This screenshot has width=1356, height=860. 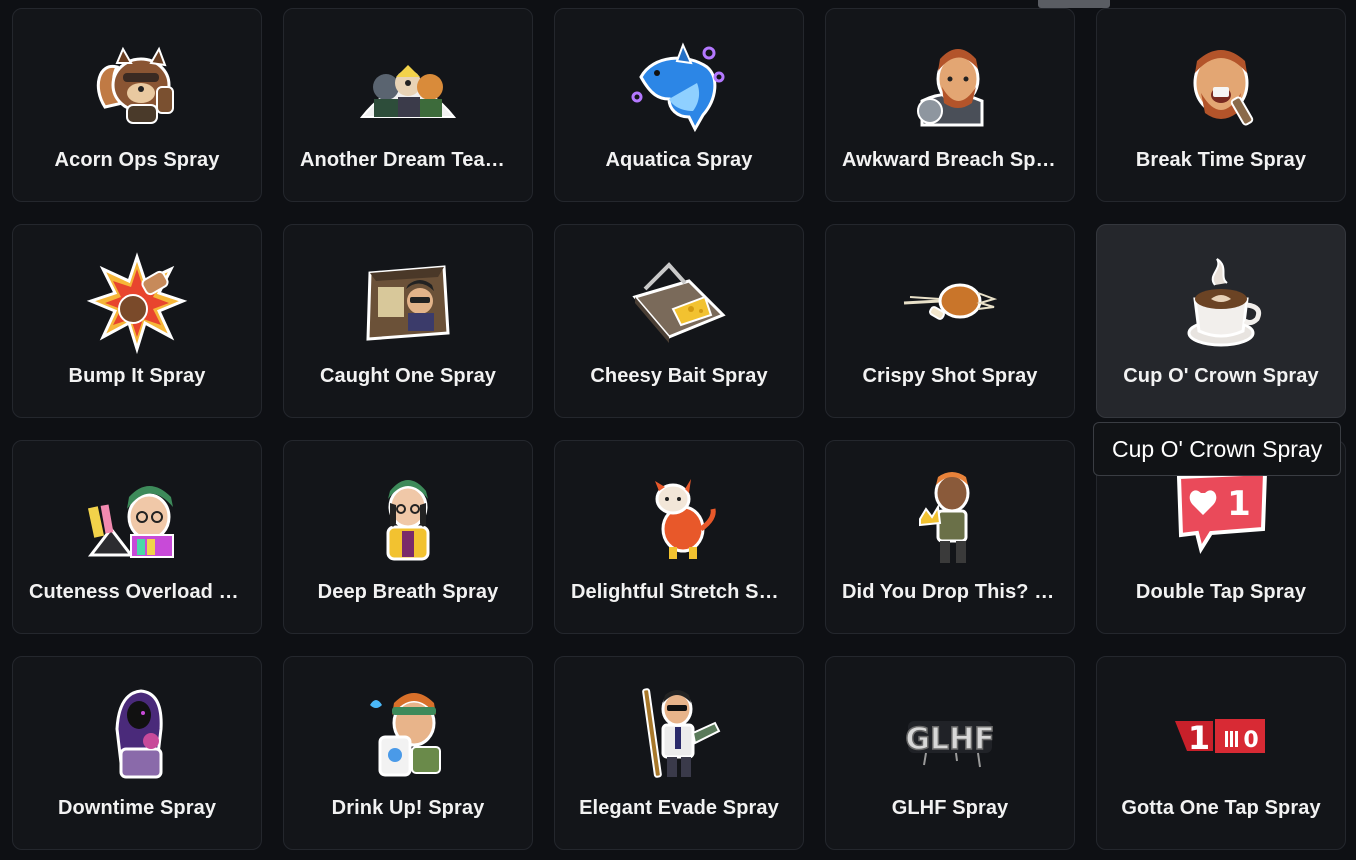 I want to click on breach-agent-icon, so click(x=950, y=87).